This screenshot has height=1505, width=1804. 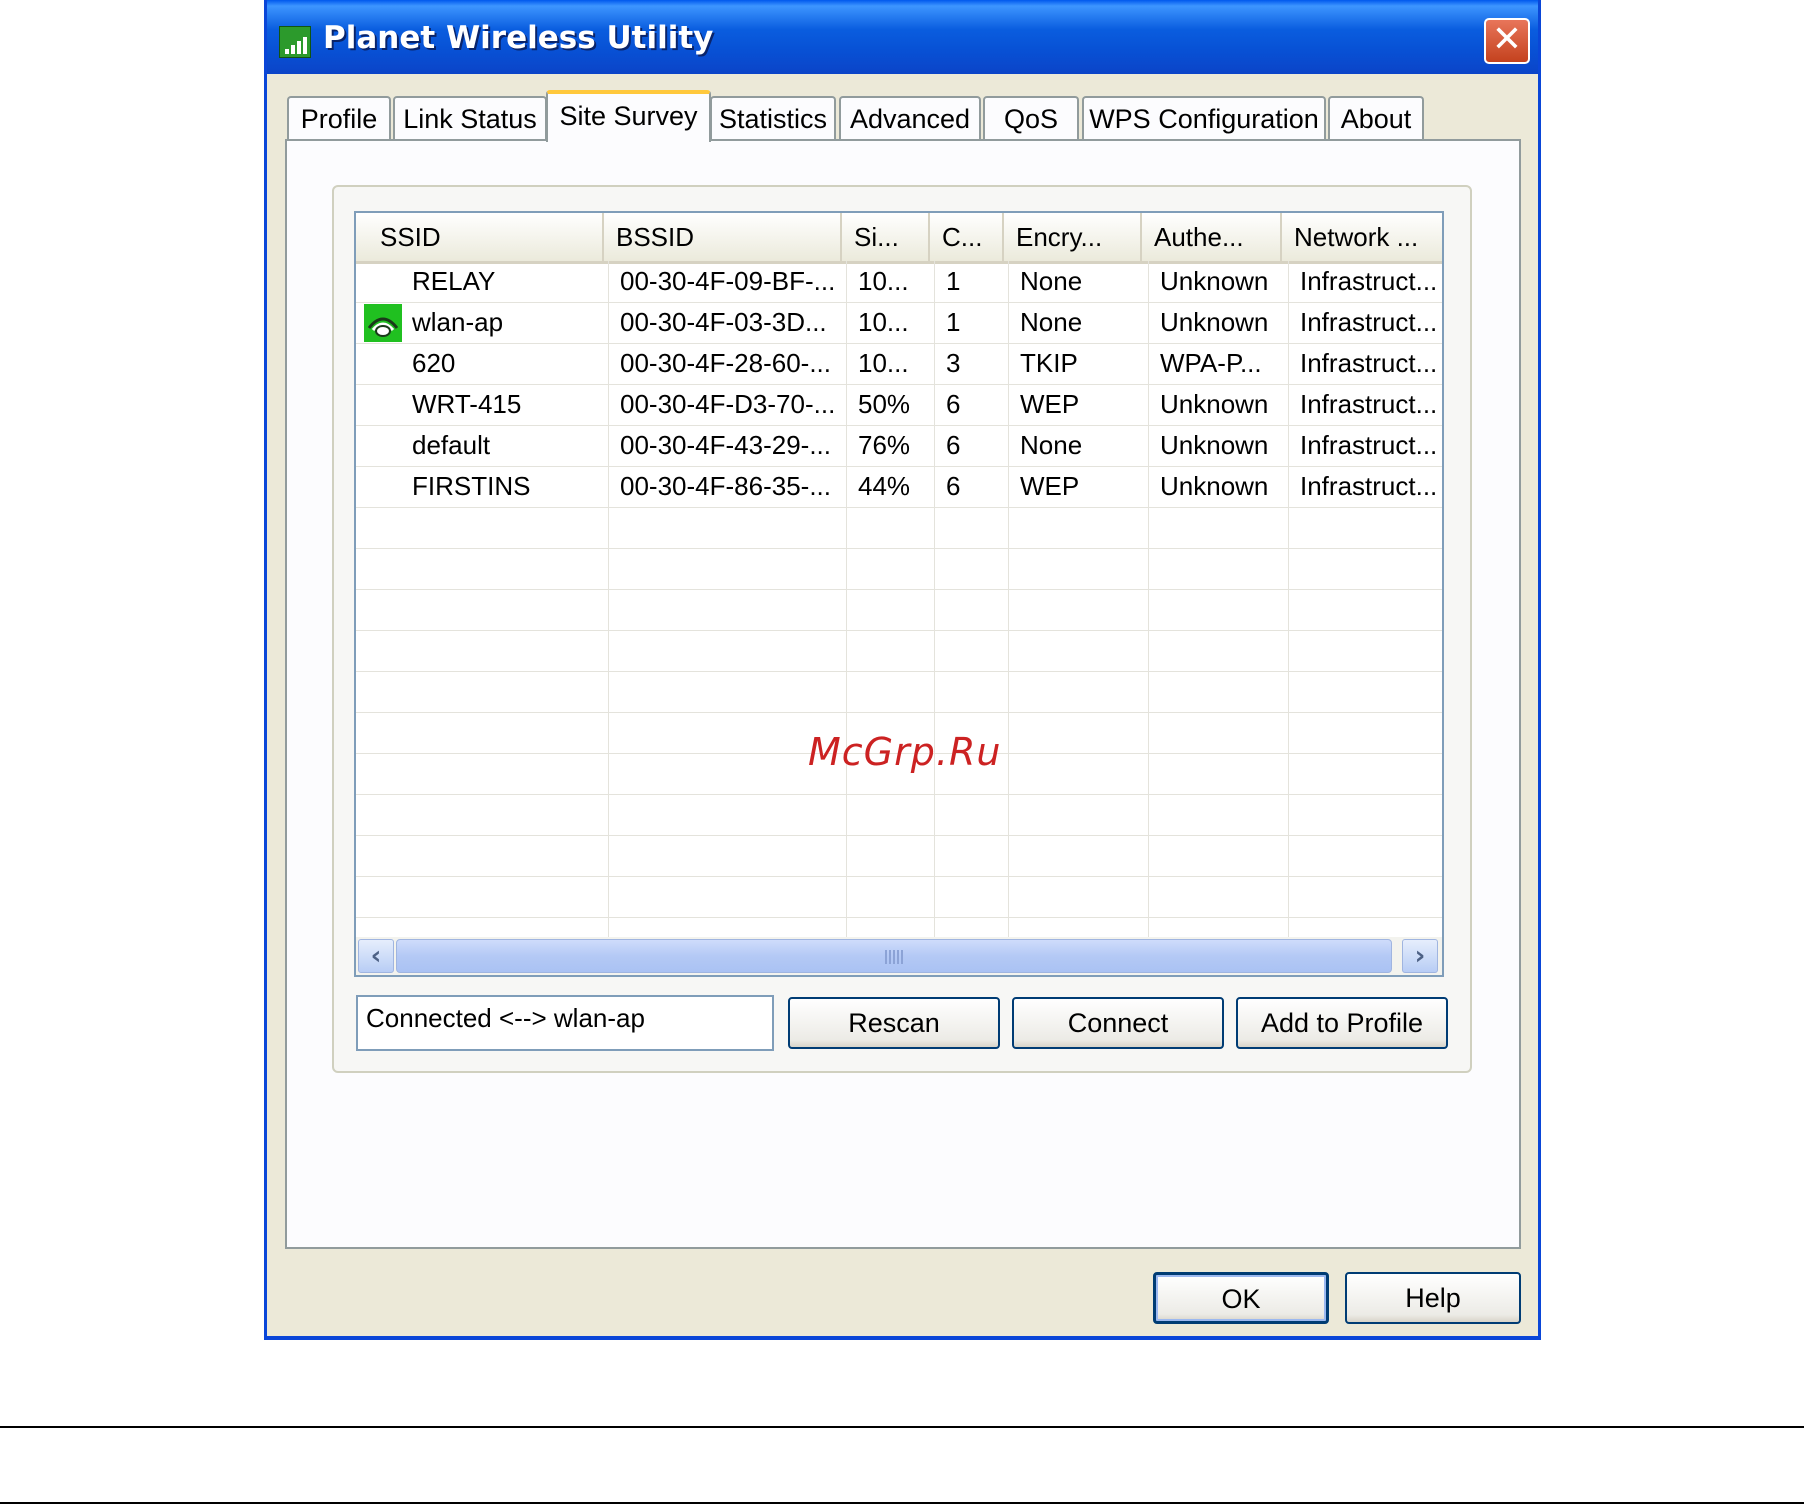 I want to click on rescan-button: Rescan, so click(x=894, y=1023).